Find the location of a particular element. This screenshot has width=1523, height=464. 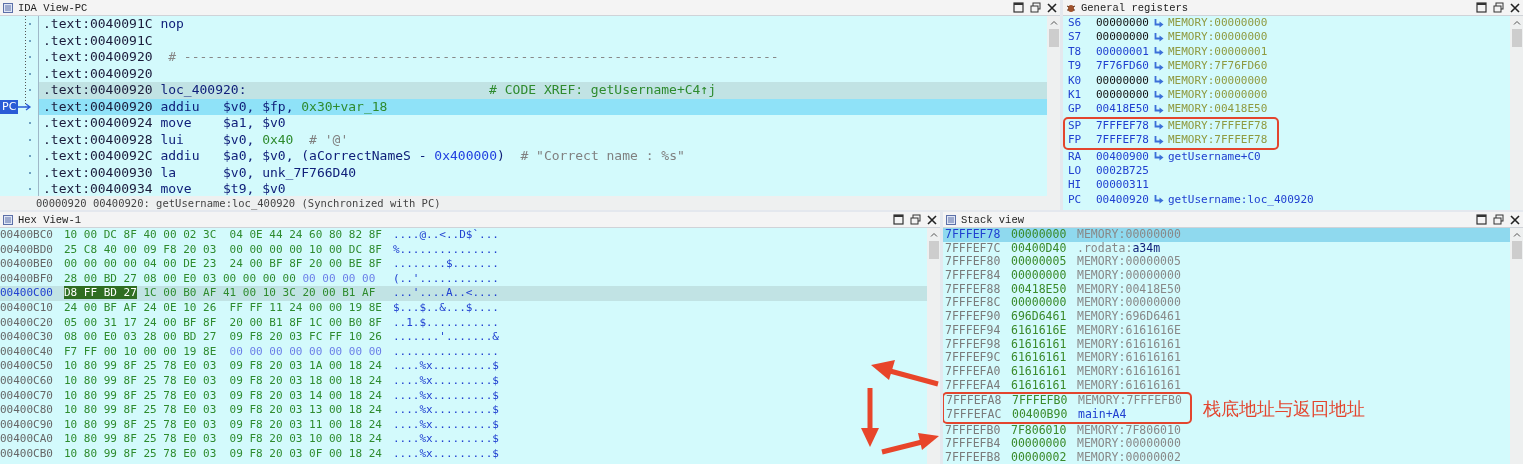

hex-bytes: 10 80 99 8F 25 78 E0 03 09 F8 20 03 14 00 18 24 is located at coordinates (223, 396).